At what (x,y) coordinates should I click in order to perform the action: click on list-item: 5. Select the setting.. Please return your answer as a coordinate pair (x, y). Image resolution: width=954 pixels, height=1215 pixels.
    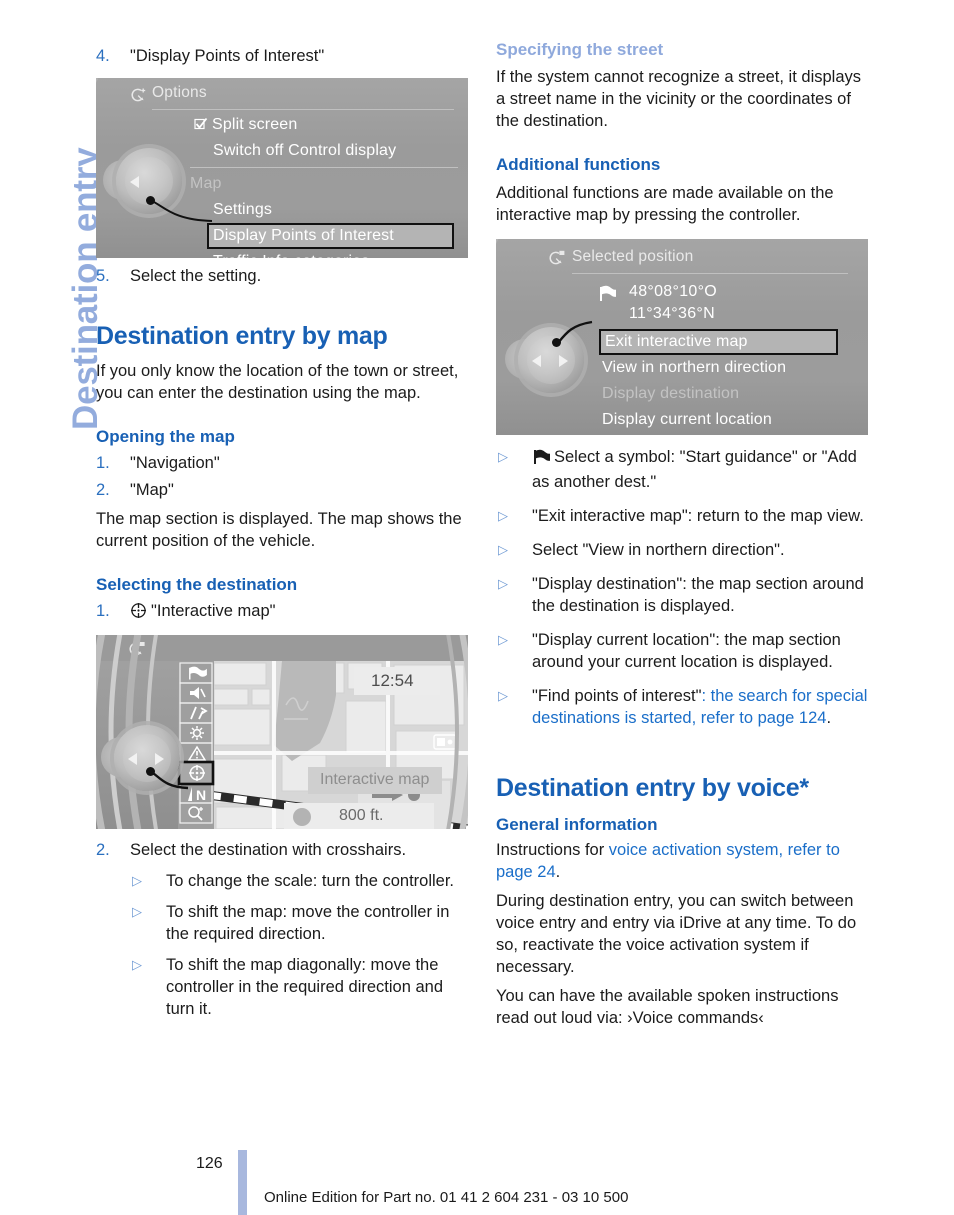
    Looking at the image, I should click on (282, 277).